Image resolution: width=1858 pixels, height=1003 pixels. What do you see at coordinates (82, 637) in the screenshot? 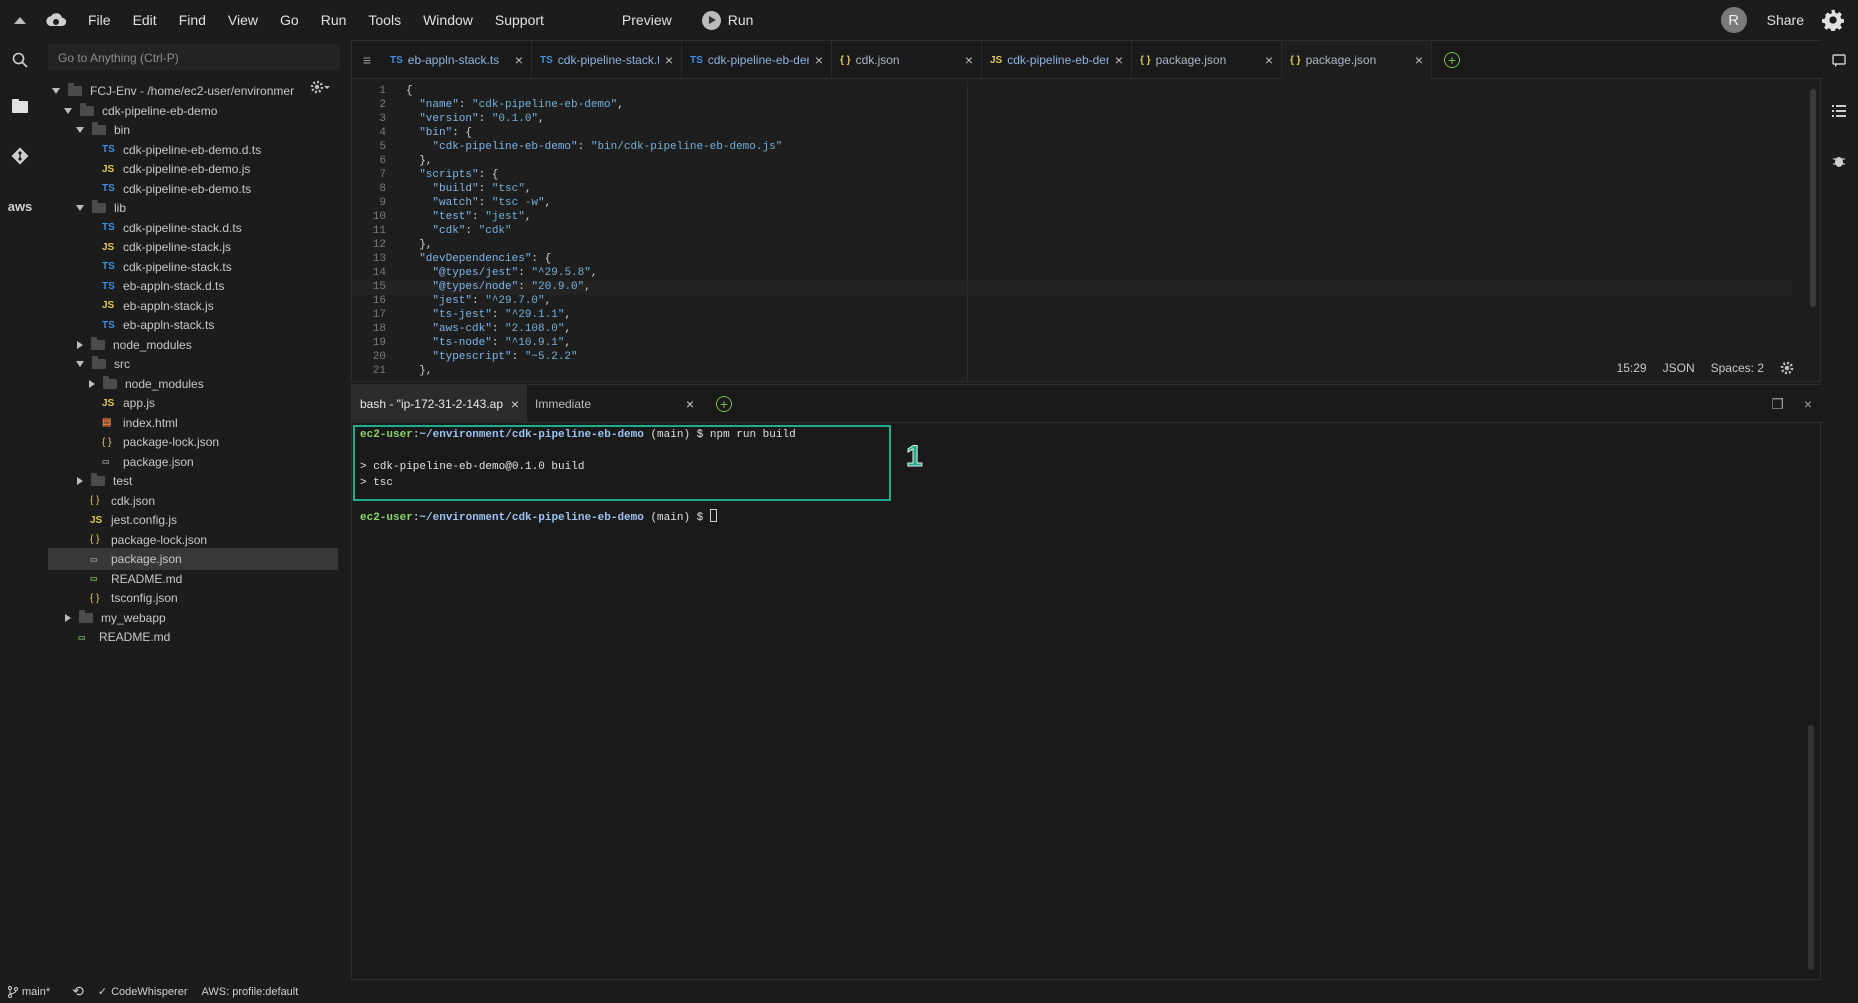
I see `md-file-icon: ▭` at bounding box center [82, 637].